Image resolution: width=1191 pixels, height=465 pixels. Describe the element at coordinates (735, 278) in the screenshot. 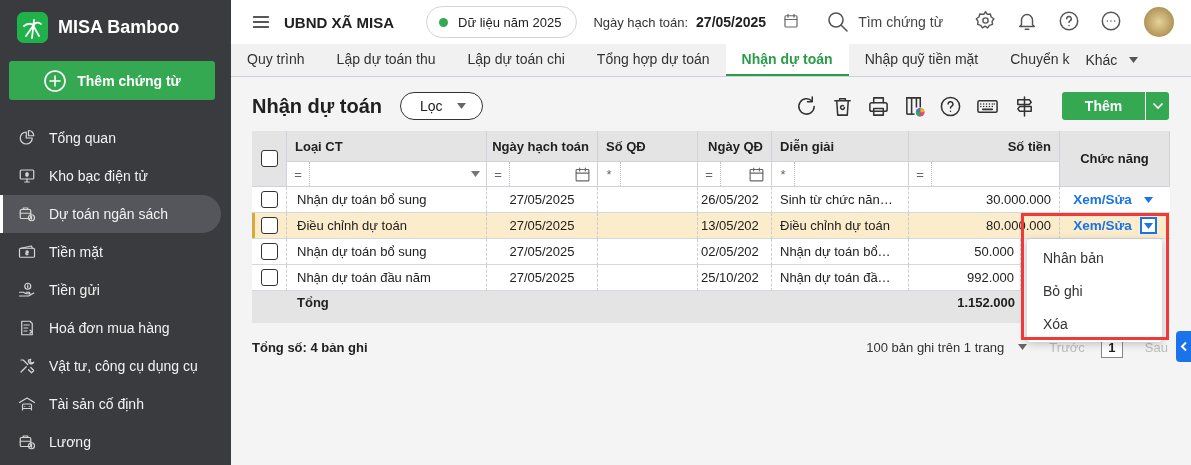

I see `table-cell: 25/10/202` at that location.